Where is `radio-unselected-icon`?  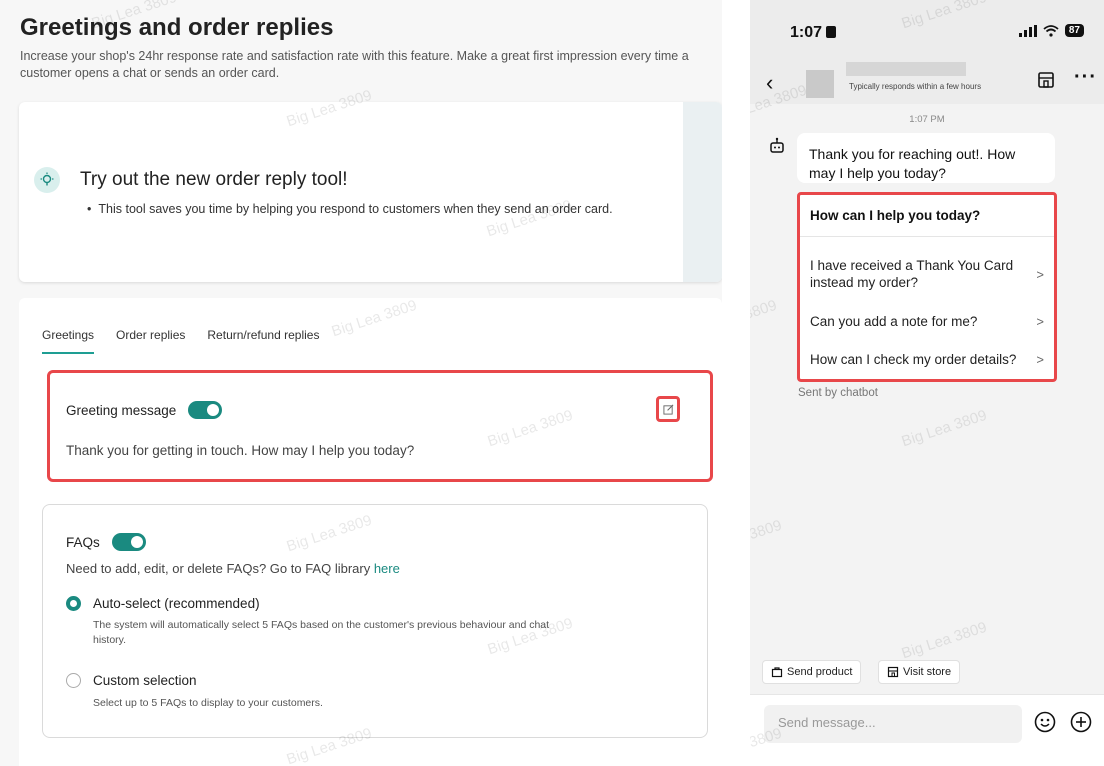
radio-unselected-icon is located at coordinates (73, 680).